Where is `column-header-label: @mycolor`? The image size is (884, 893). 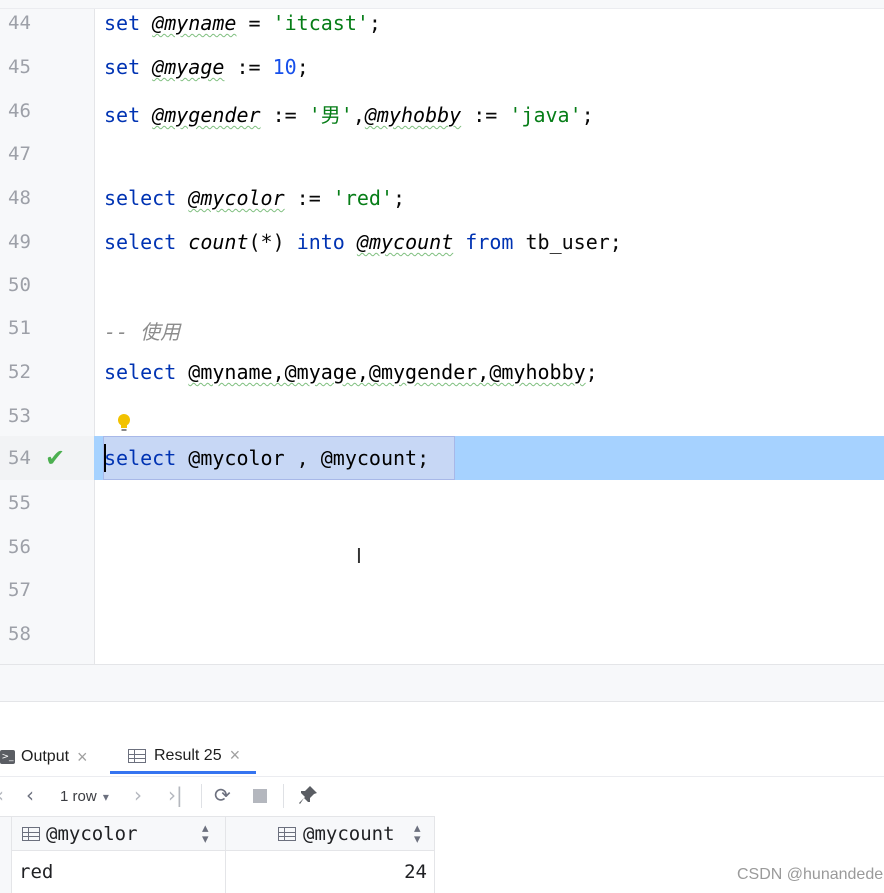 column-header-label: @mycolor is located at coordinates (92, 834).